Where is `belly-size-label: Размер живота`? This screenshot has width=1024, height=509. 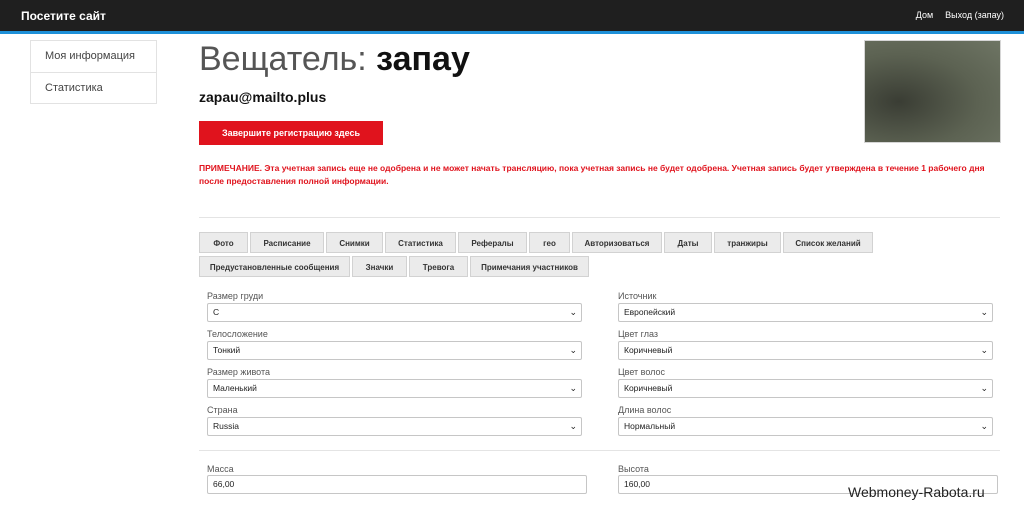
belly-size-label: Размер живота is located at coordinates (238, 372).